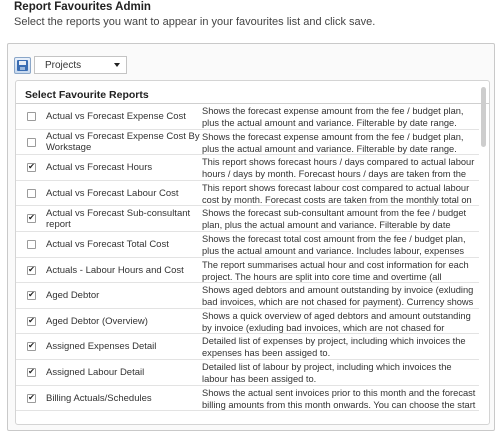  What do you see at coordinates (87, 95) in the screenshot?
I see `panel-title: Select Favourite Reports` at bounding box center [87, 95].